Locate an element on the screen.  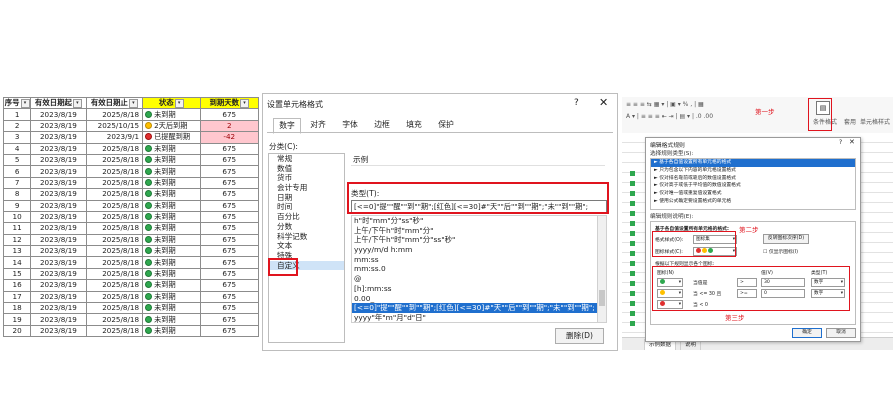
cancel-button: 取消 is located at coordinates (841, 333).